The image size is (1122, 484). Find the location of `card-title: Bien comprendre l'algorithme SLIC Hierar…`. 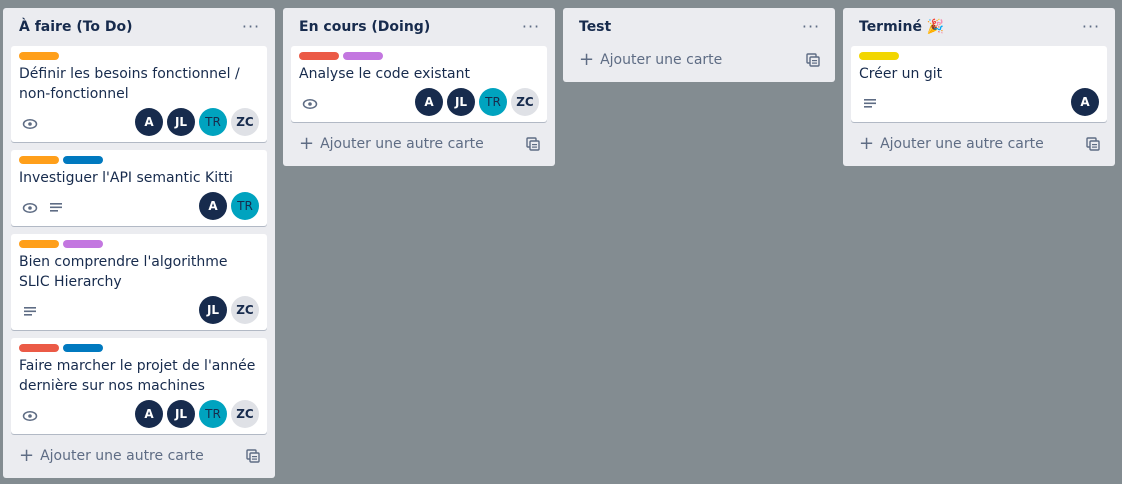

card-title: Bien comprendre l'algorithme SLIC Hierar… is located at coordinates (123, 272).